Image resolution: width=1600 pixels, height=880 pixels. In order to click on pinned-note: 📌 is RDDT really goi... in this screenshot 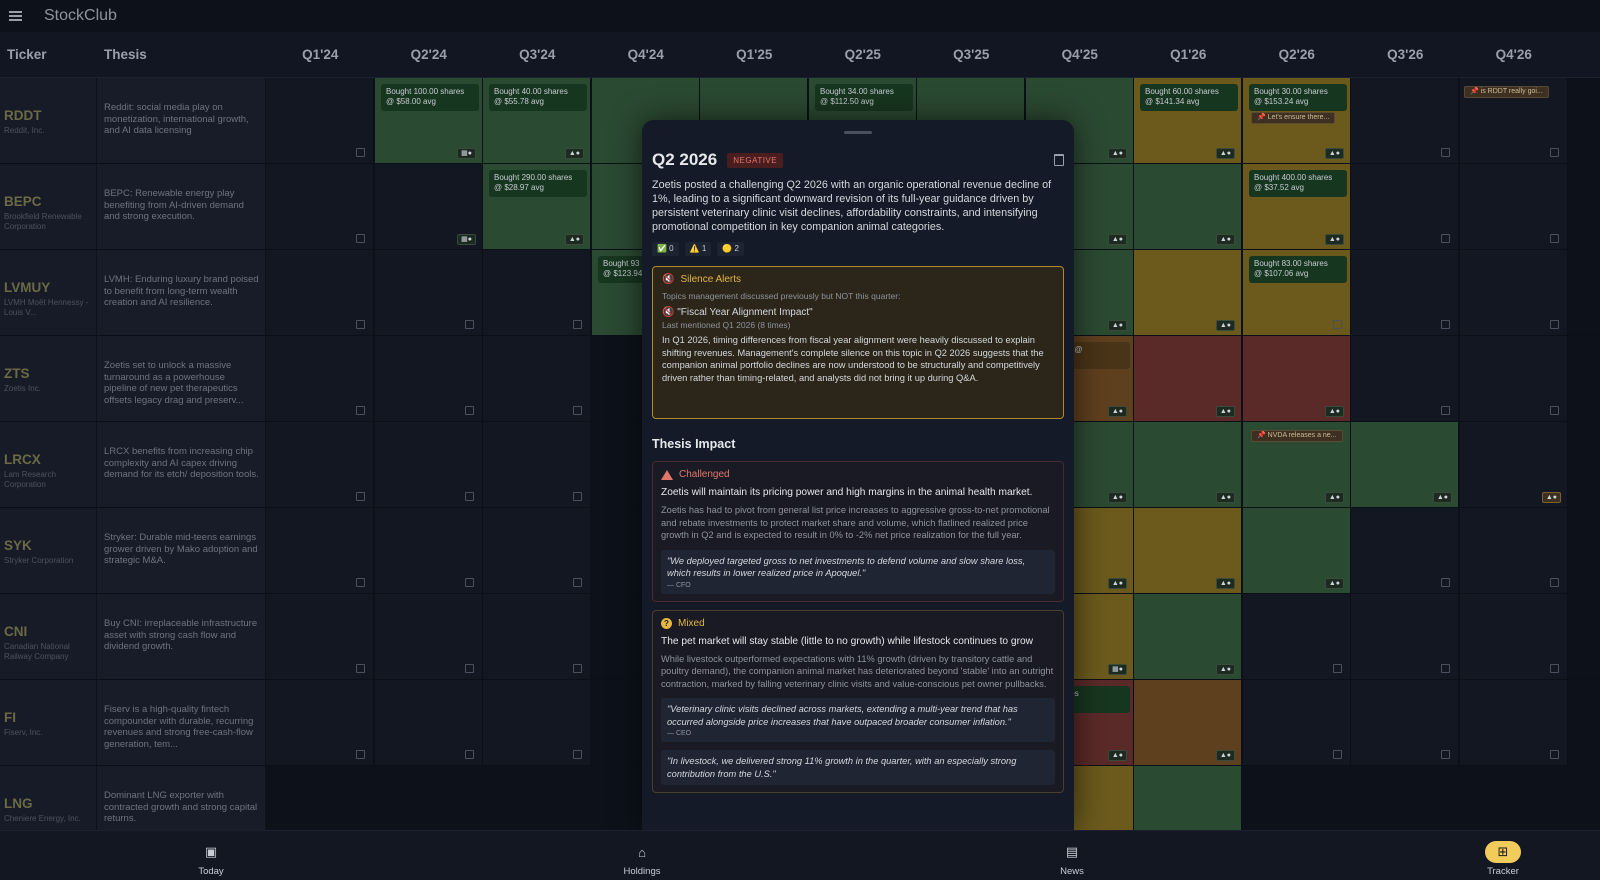, I will do `click(1506, 92)`.